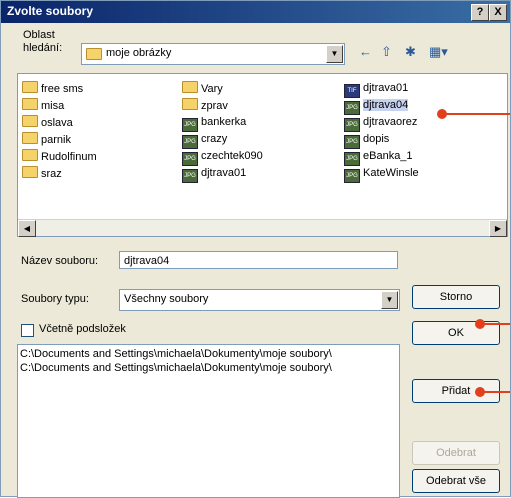 Image resolution: width=511 pixels, height=498 pixels. Describe the element at coordinates (438, 52) in the screenshot. I see `views-menu-icon: ▦▾` at that location.